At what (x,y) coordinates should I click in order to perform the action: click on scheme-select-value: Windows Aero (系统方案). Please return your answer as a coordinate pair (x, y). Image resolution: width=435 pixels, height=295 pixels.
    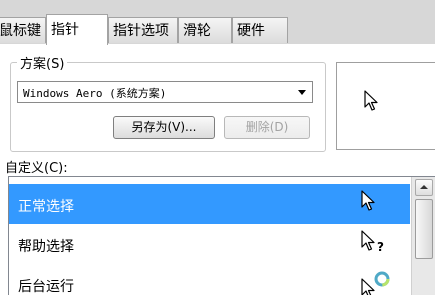
    Looking at the image, I should click on (95, 93).